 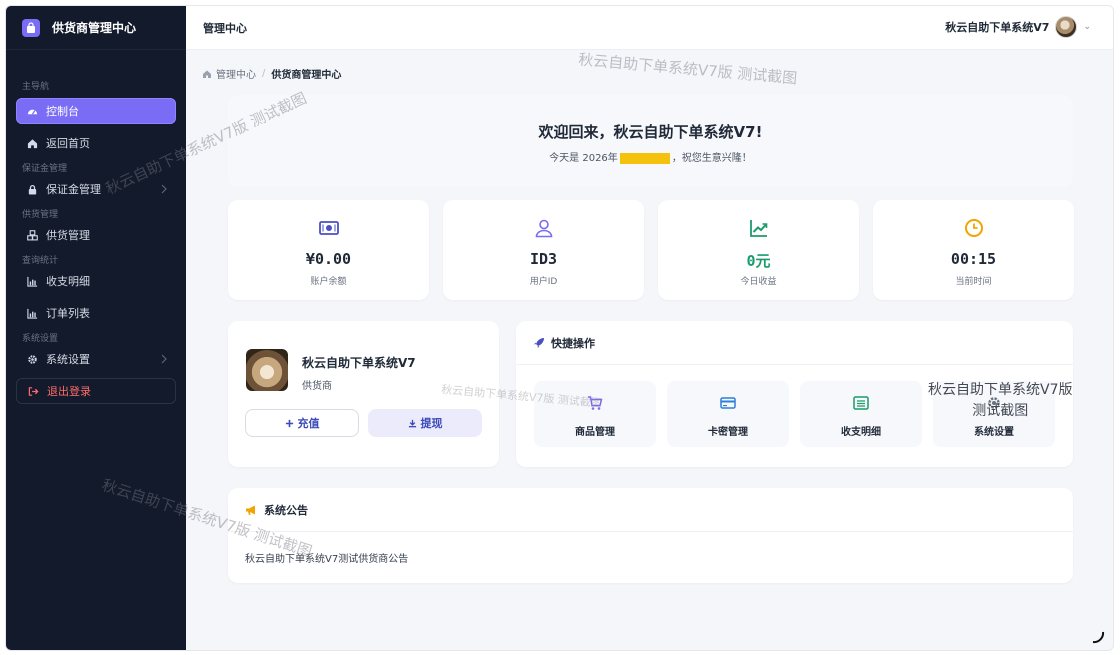 What do you see at coordinates (289, 423) in the screenshot?
I see `plus-icon` at bounding box center [289, 423].